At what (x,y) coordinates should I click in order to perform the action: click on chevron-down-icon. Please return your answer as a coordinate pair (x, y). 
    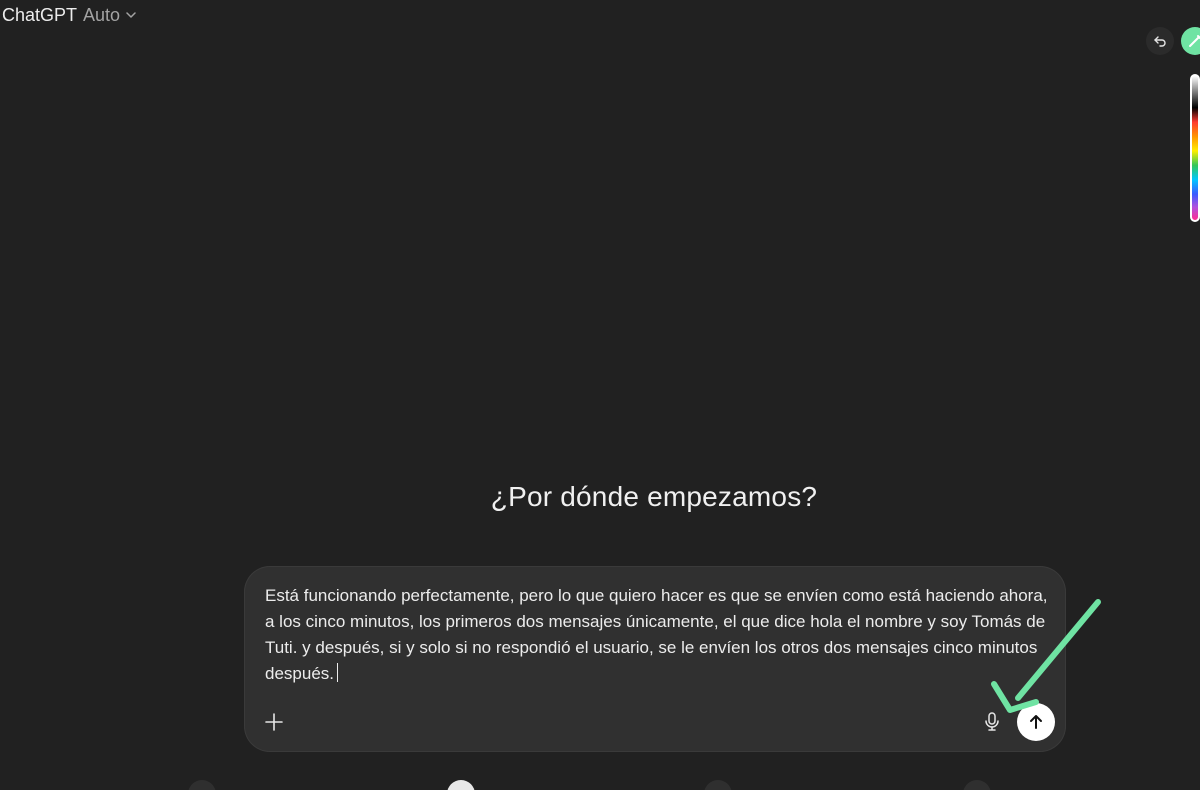
    Looking at the image, I should click on (131, 15).